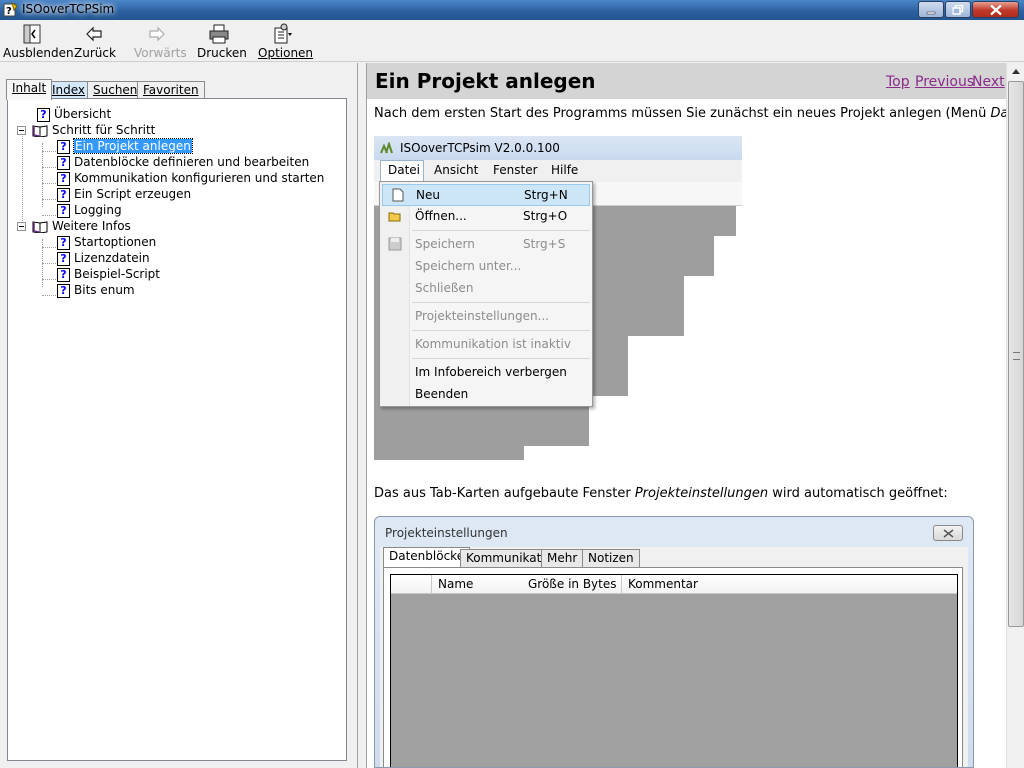  Describe the element at coordinates (663, 584) in the screenshot. I see `column-comment: Kommentar` at that location.